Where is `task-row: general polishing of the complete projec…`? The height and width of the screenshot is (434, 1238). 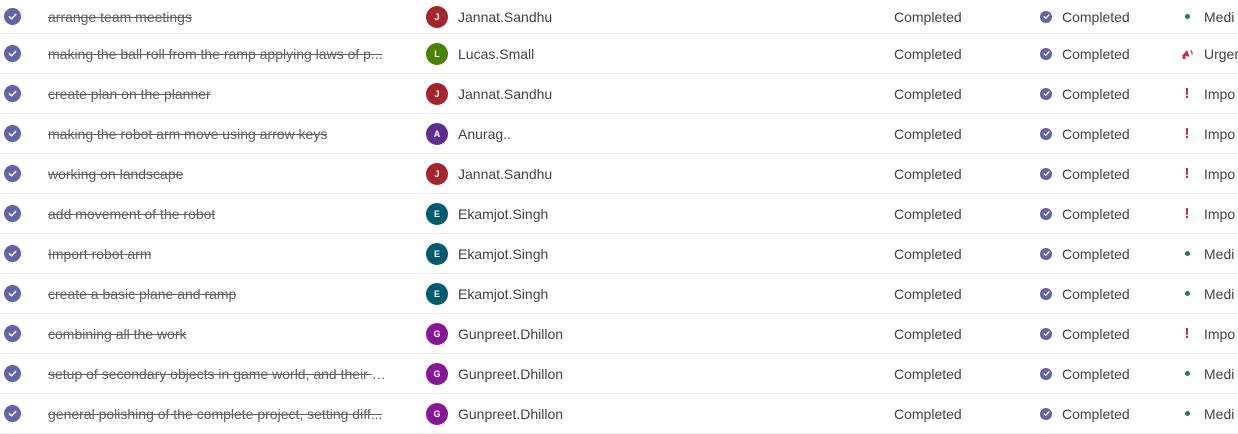
task-row: general polishing of the complete projec… is located at coordinates (619, 414).